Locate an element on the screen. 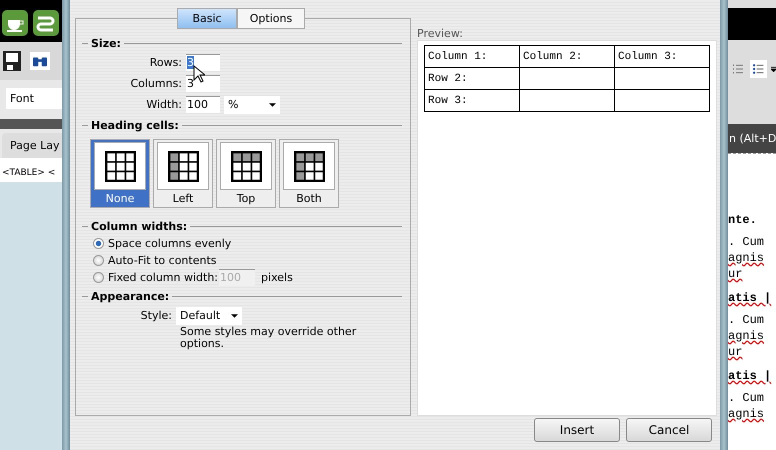  style-note: Some styles may override other options. is located at coordinates (269, 338).